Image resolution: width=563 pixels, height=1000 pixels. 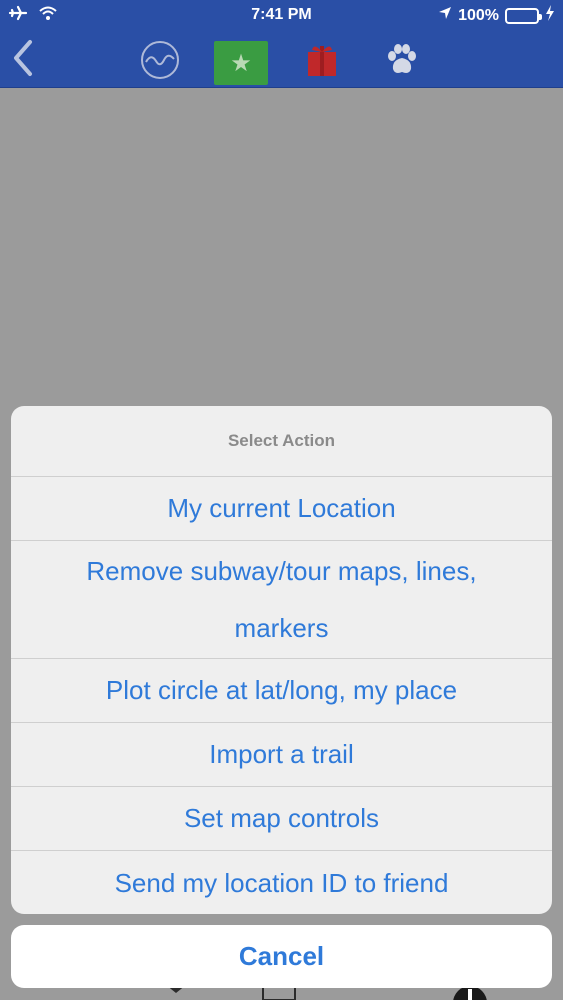 What do you see at coordinates (445, 15) in the screenshot?
I see `location-arrow-icon` at bounding box center [445, 15].